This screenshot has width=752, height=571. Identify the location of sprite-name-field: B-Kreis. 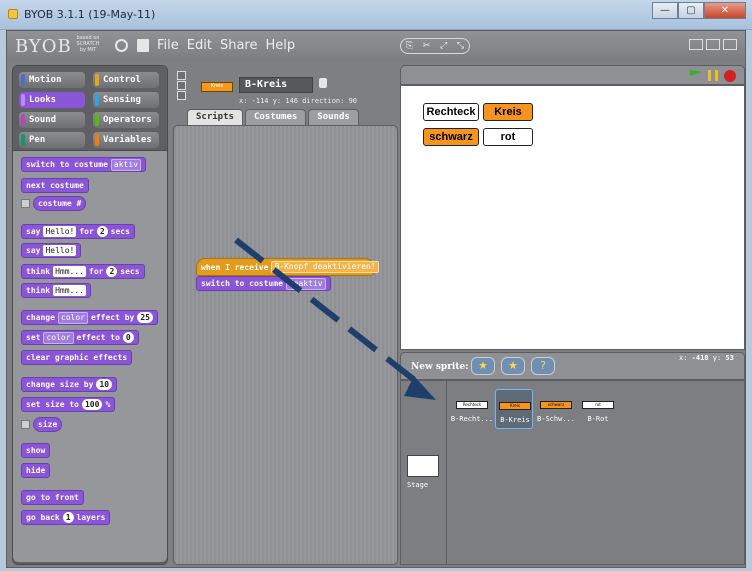
(276, 85).